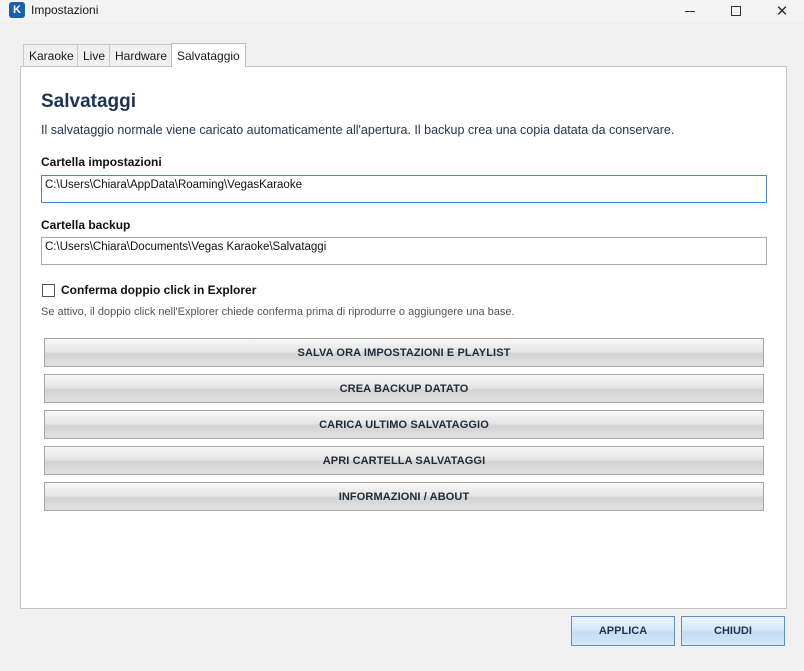 The width and height of the screenshot is (804, 671). What do you see at coordinates (89, 101) in the screenshot?
I see `page-title: Salvataggi` at bounding box center [89, 101].